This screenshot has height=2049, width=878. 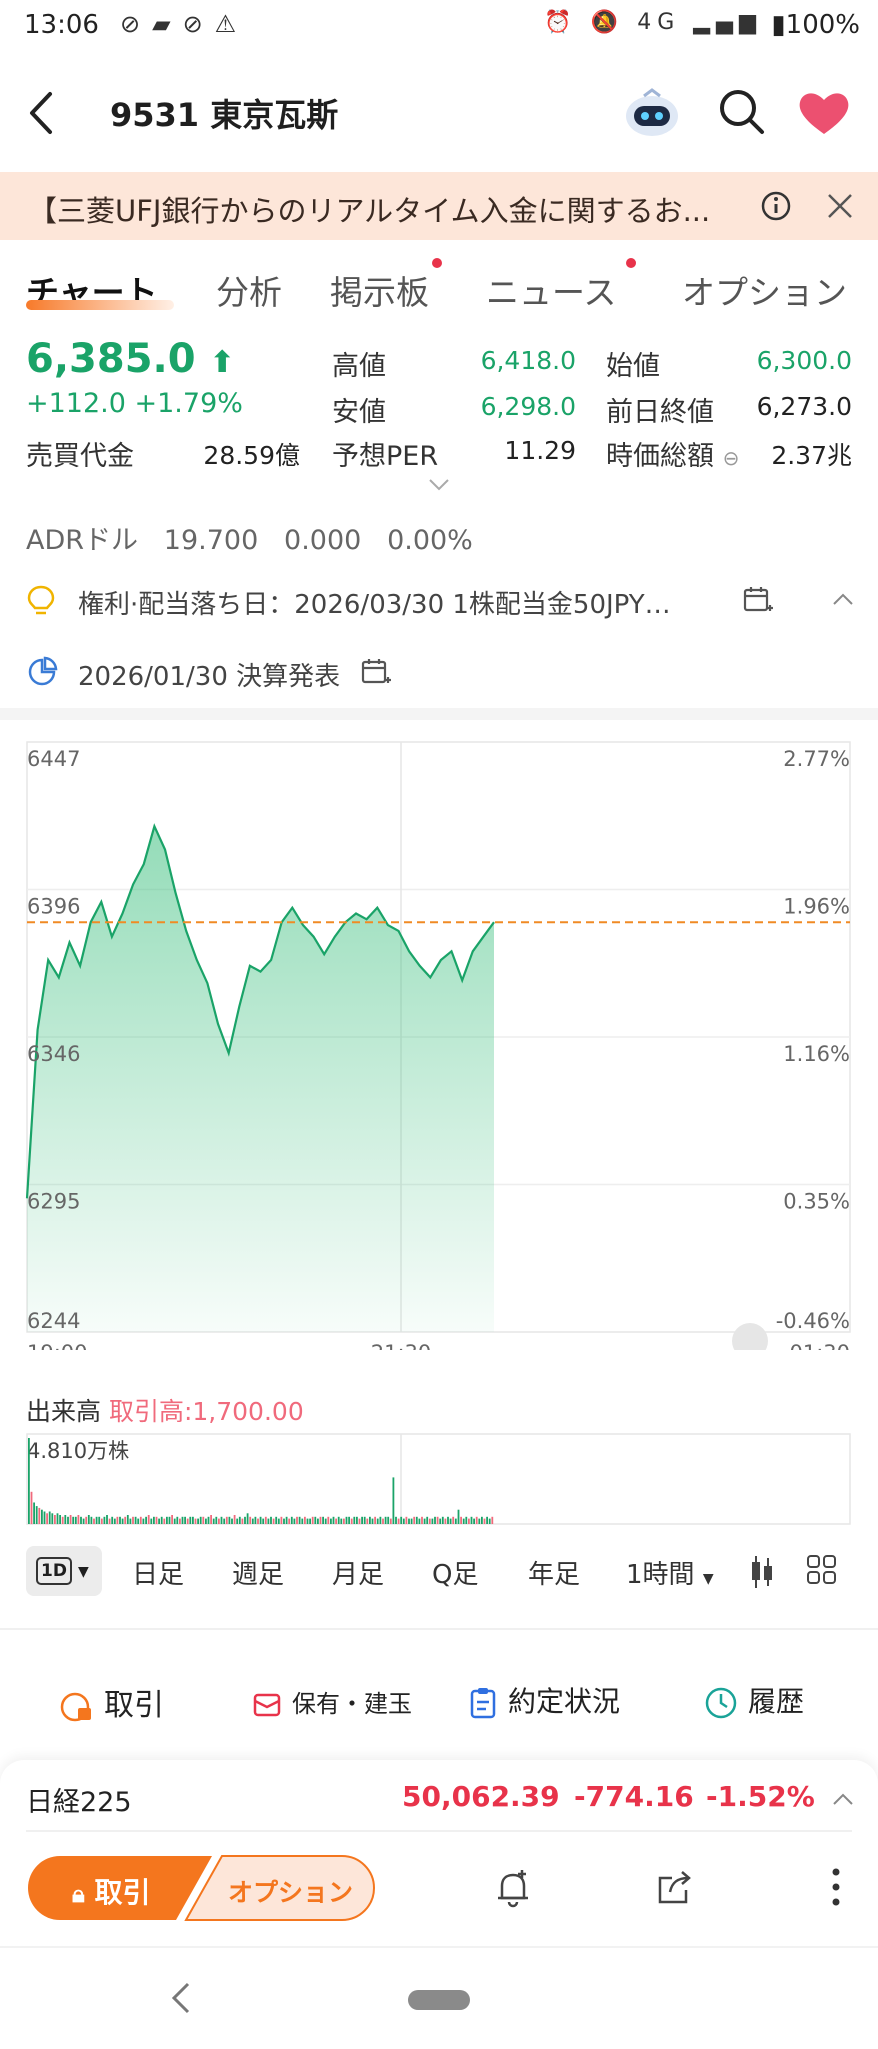 What do you see at coordinates (836, 1887) in the screenshot?
I see `more-vertical-icon` at bounding box center [836, 1887].